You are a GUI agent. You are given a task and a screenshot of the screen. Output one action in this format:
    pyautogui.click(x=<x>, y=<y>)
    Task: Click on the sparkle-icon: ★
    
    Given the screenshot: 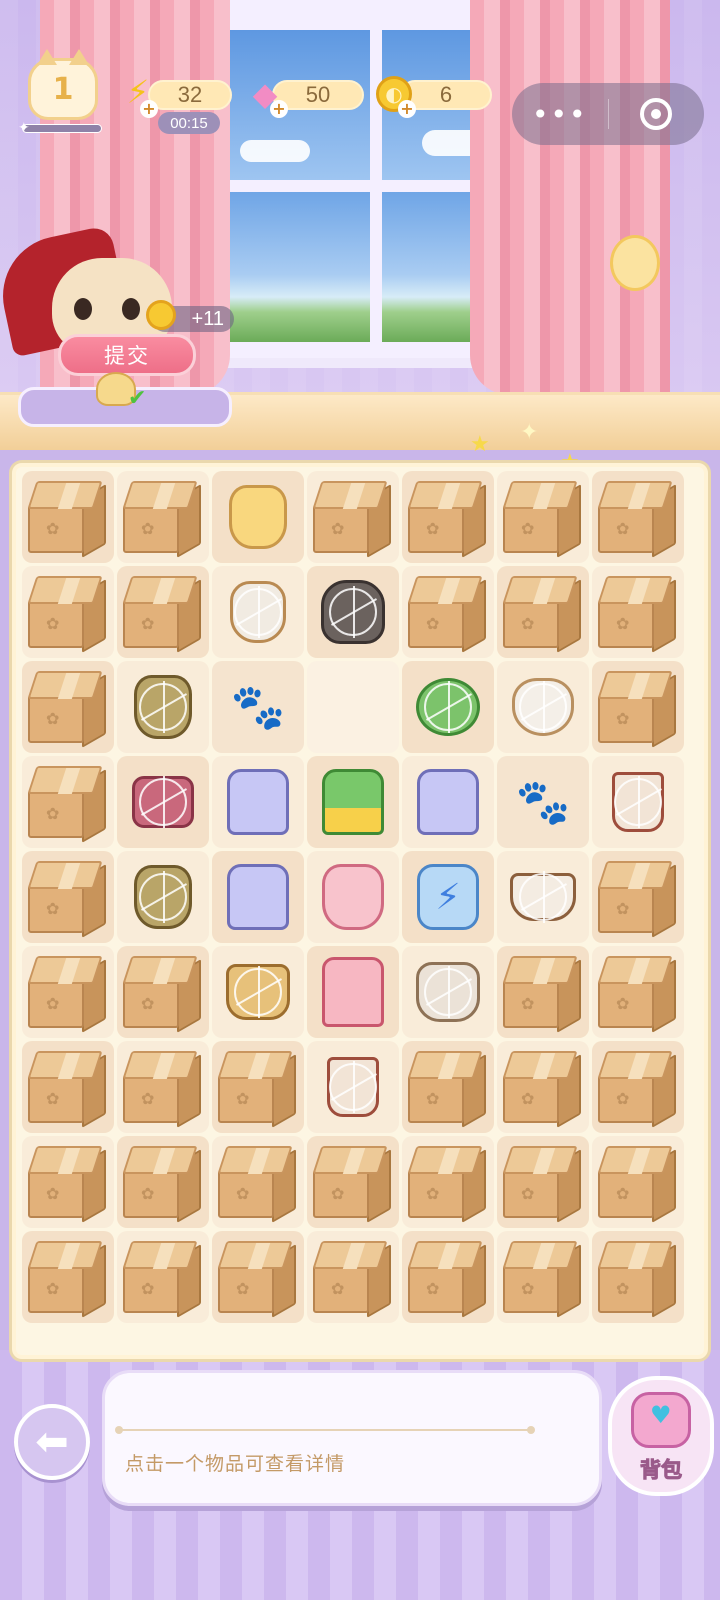 What is the action you would take?
    pyautogui.click(x=480, y=444)
    